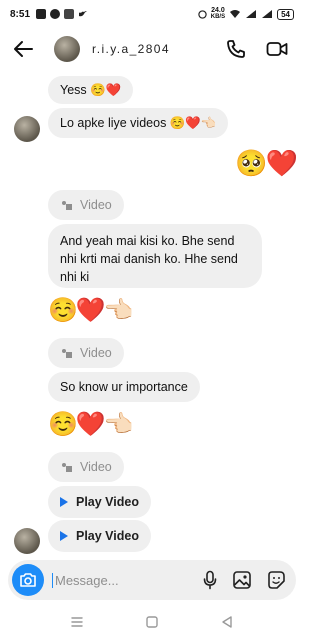 Image resolution: width=320 pixels, height=640 pixels. What do you see at coordinates (236, 49) in the screenshot?
I see `phone-icon` at bounding box center [236, 49].